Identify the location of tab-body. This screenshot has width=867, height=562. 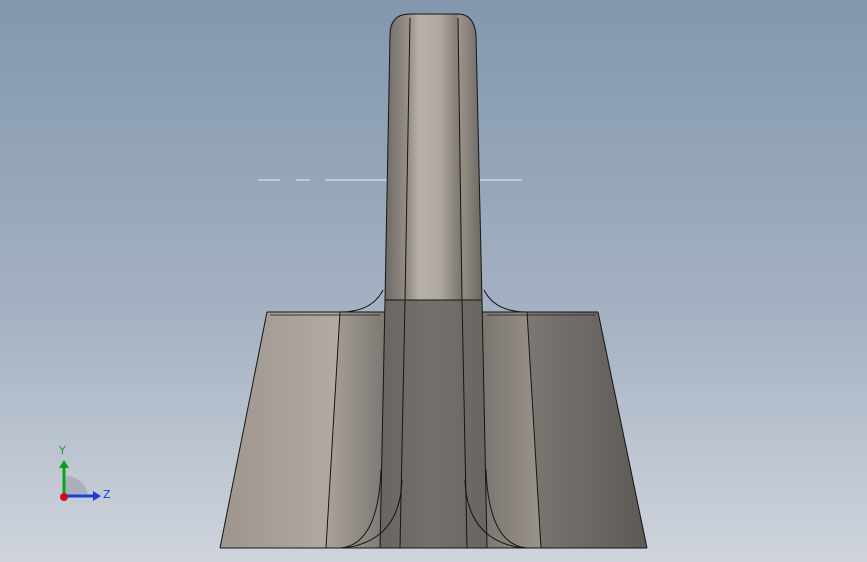
(433, 157).